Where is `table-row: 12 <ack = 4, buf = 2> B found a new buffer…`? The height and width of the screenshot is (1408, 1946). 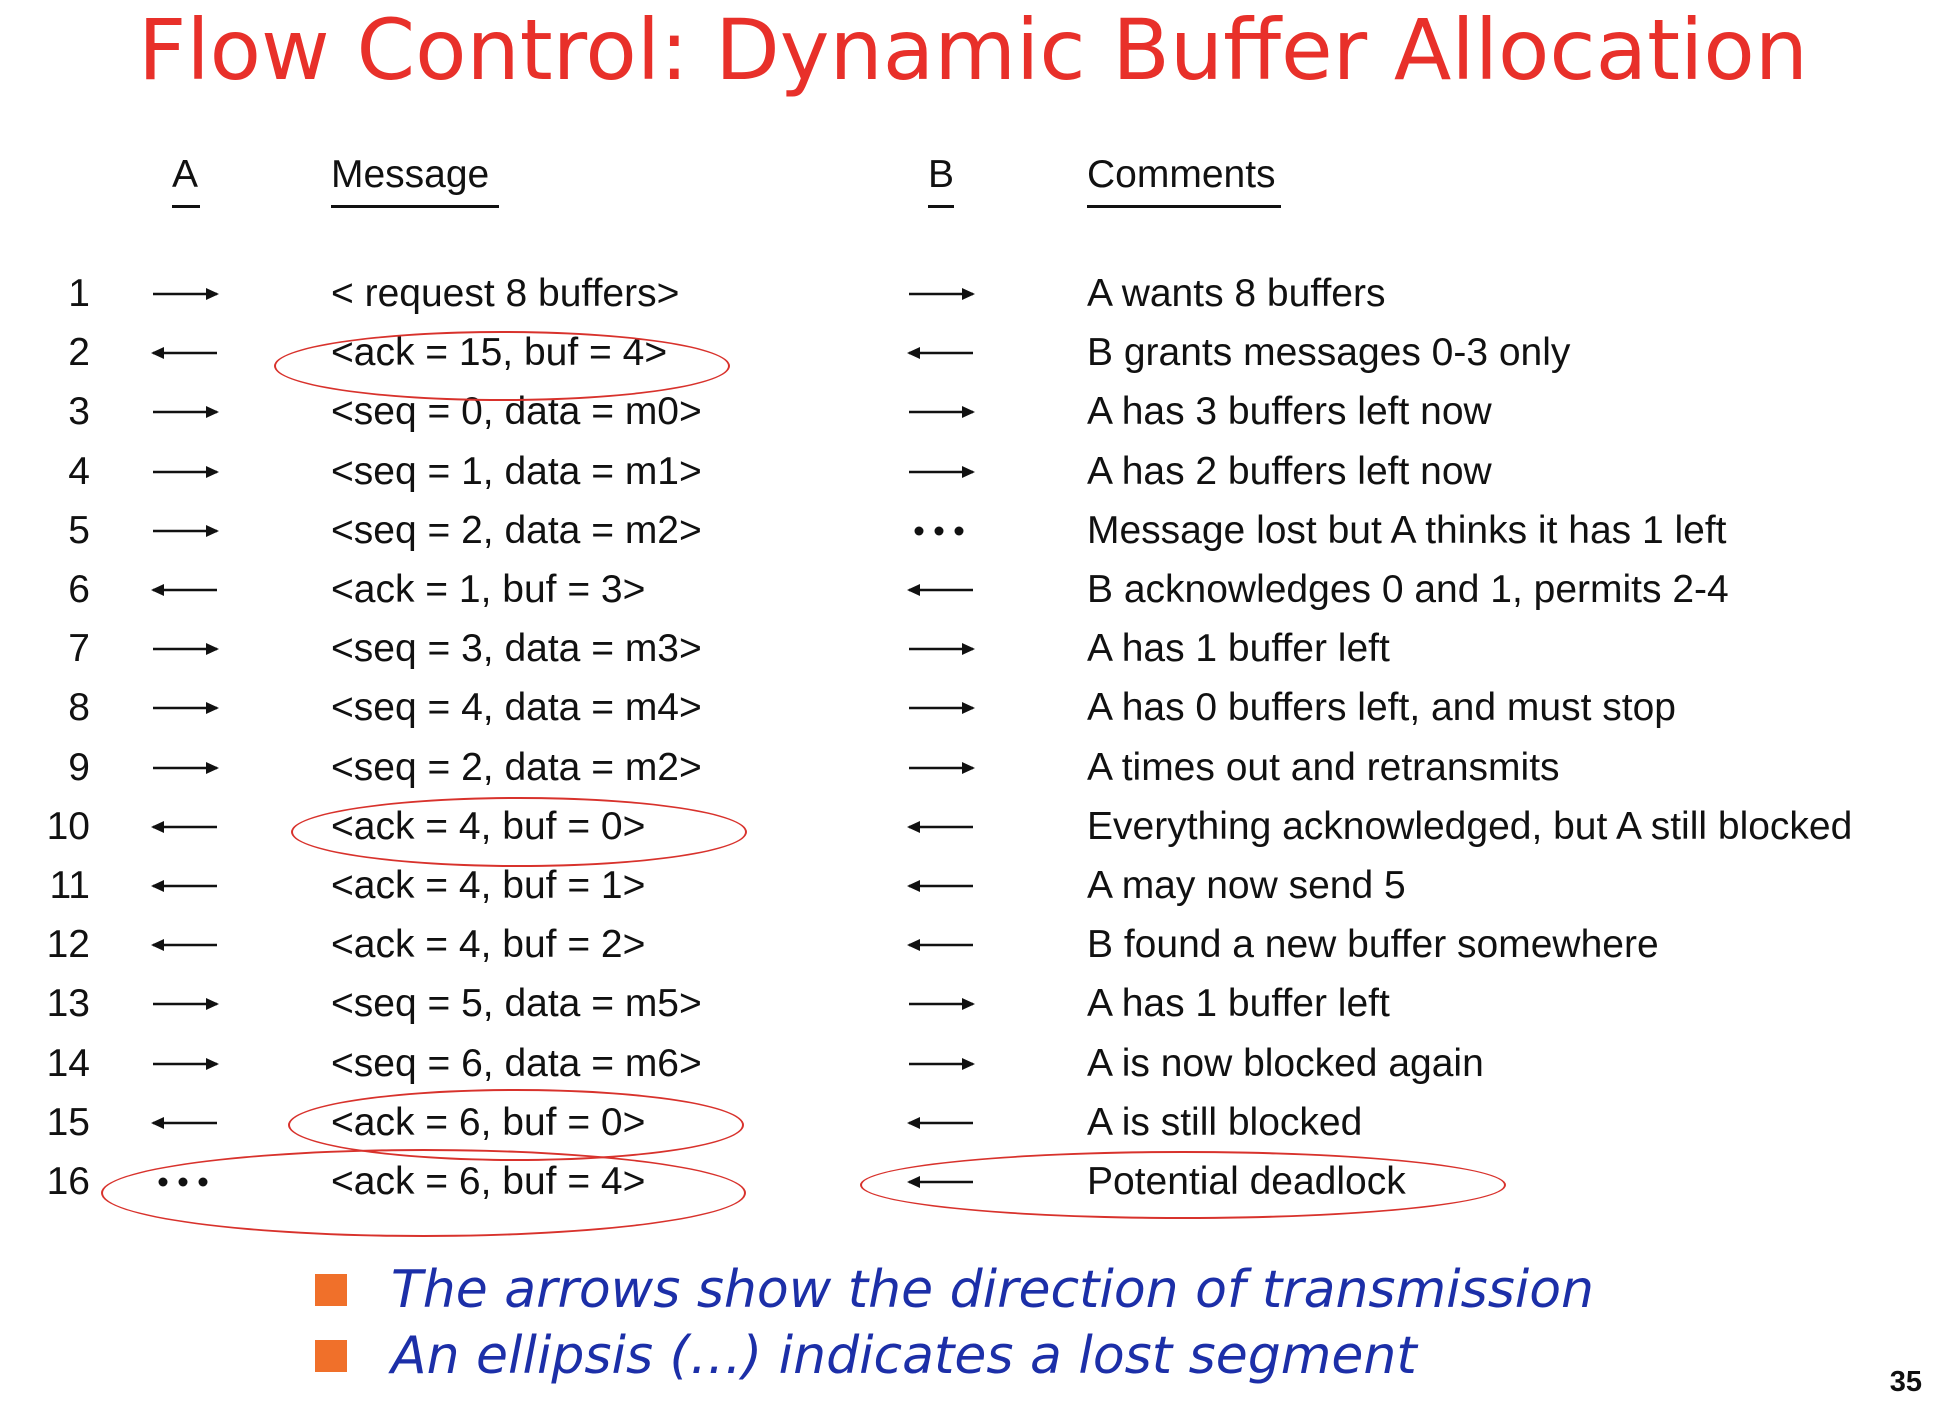 table-row: 12 <ack = 4, buf = 2> B found a new buffer… is located at coordinates (973, 944).